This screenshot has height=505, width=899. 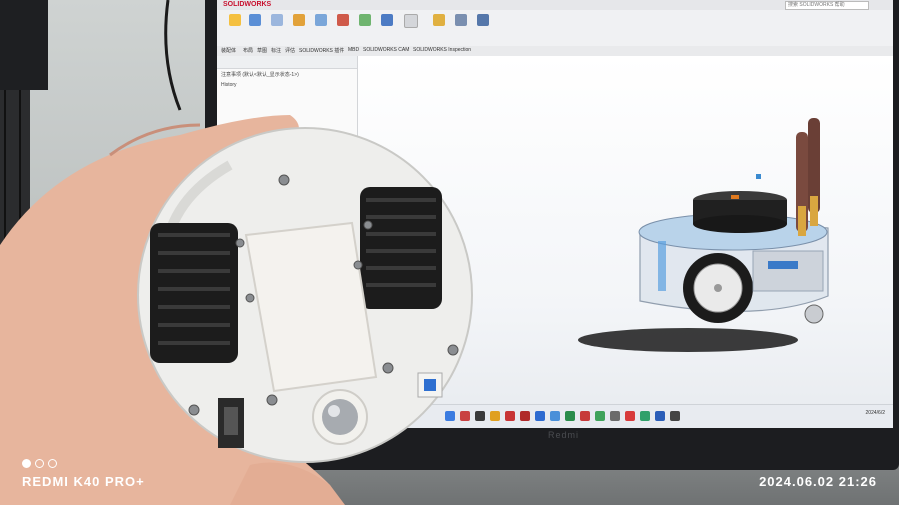 What do you see at coordinates (287, 62) in the screenshot?
I see `feature-tree-toolbar` at bounding box center [287, 62].